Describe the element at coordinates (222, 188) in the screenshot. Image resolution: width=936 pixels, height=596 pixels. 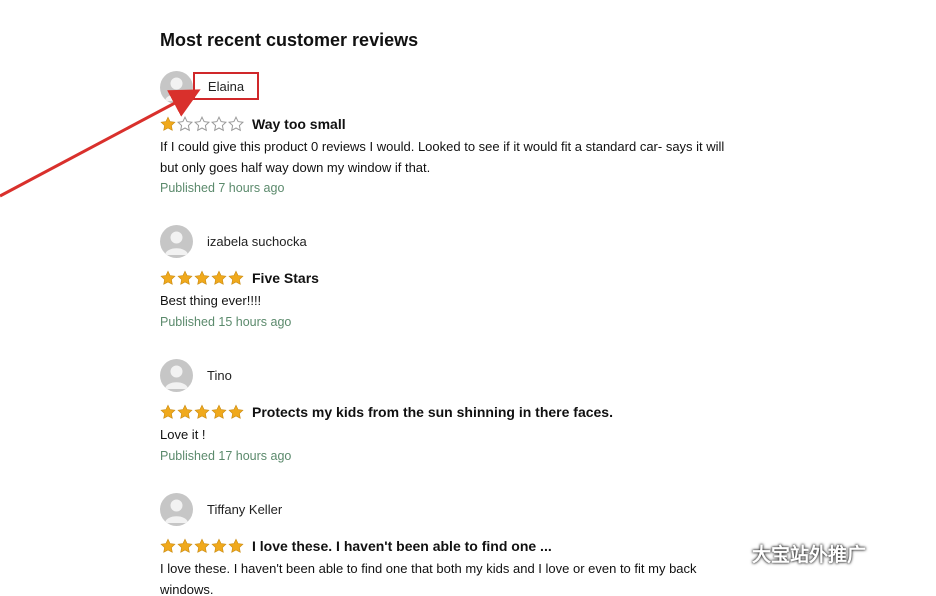
I see `published-time: Published 7 hours ago` at that location.